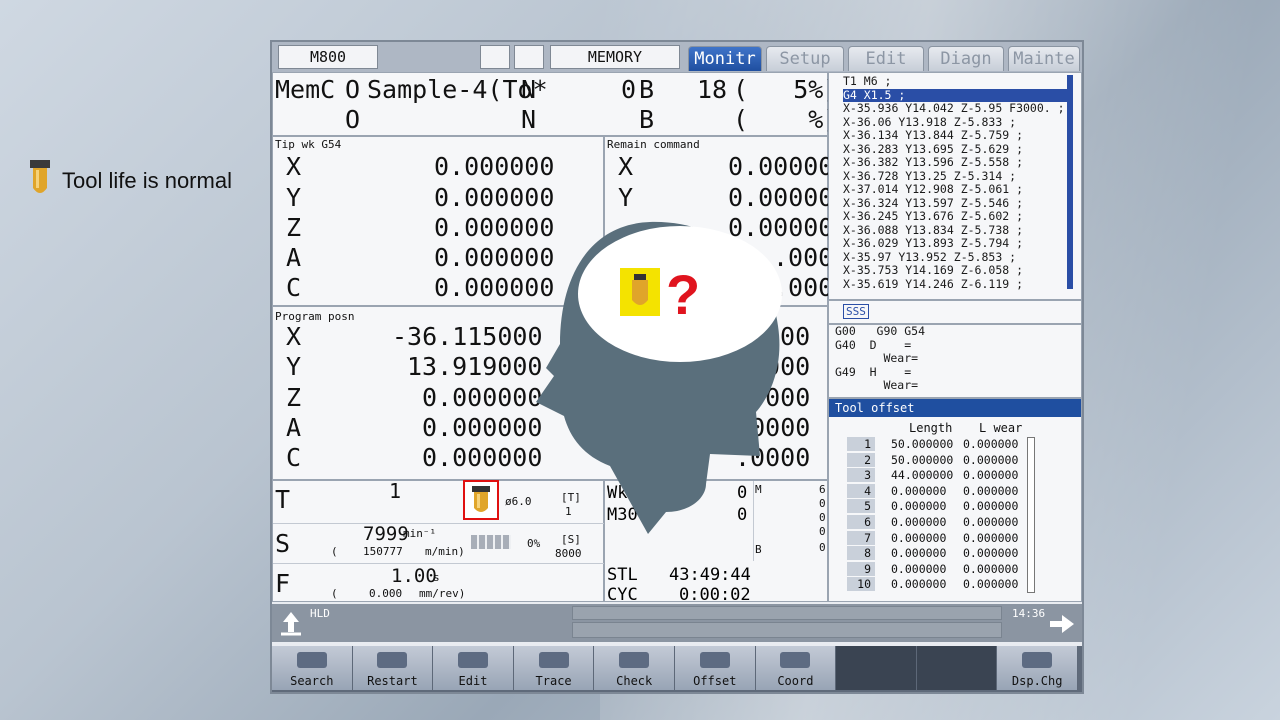 This screenshot has height=720, width=1280. I want to click on s-label: S, so click(283, 543).